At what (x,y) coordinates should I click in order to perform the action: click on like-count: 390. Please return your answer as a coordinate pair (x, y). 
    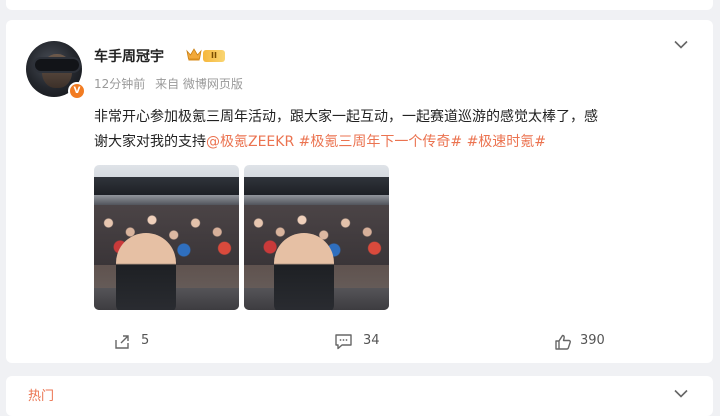
    Looking at the image, I should click on (592, 340).